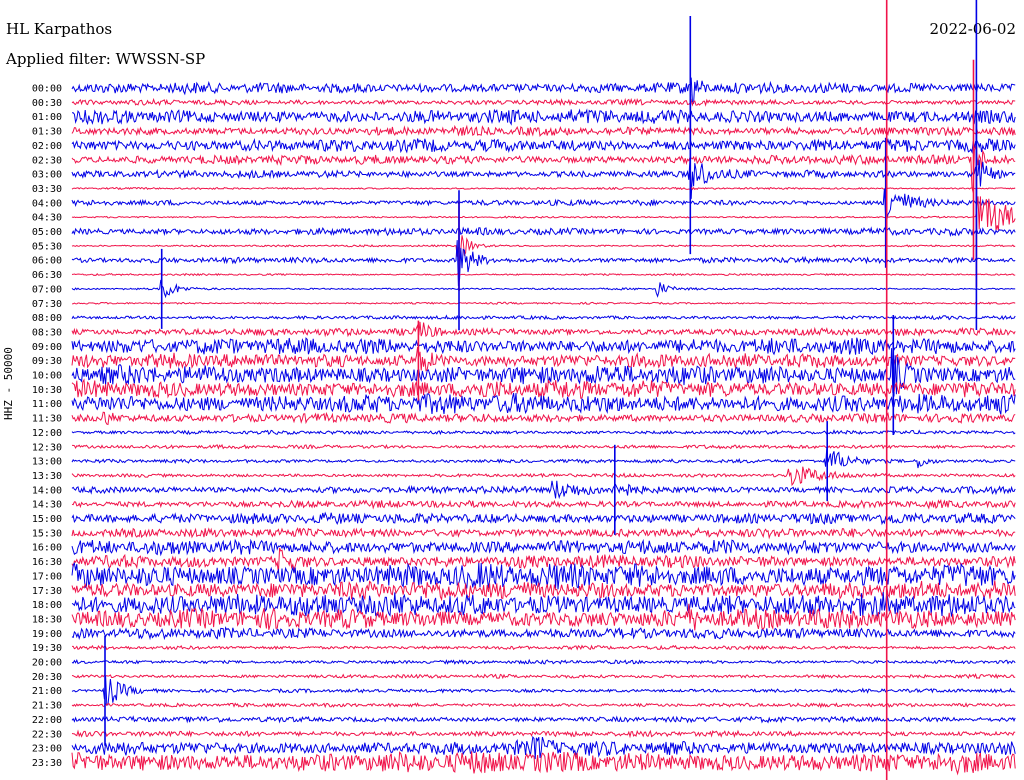 Image resolution: width=1024 pixels, height=780 pixels. I want to click on time-tick-label: 07:00, so click(47, 289).